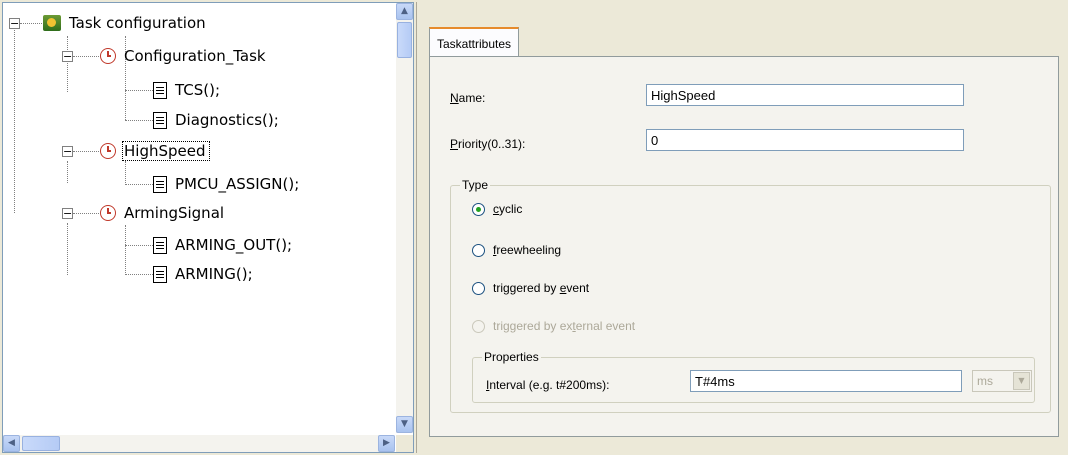  What do you see at coordinates (41, 443) in the screenshot?
I see `horizontal-scroll-thumb` at bounding box center [41, 443].